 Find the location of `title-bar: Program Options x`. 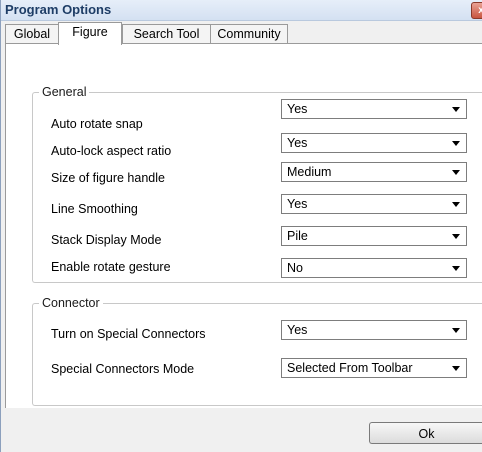

title-bar: Program Options x is located at coordinates (241, 10).